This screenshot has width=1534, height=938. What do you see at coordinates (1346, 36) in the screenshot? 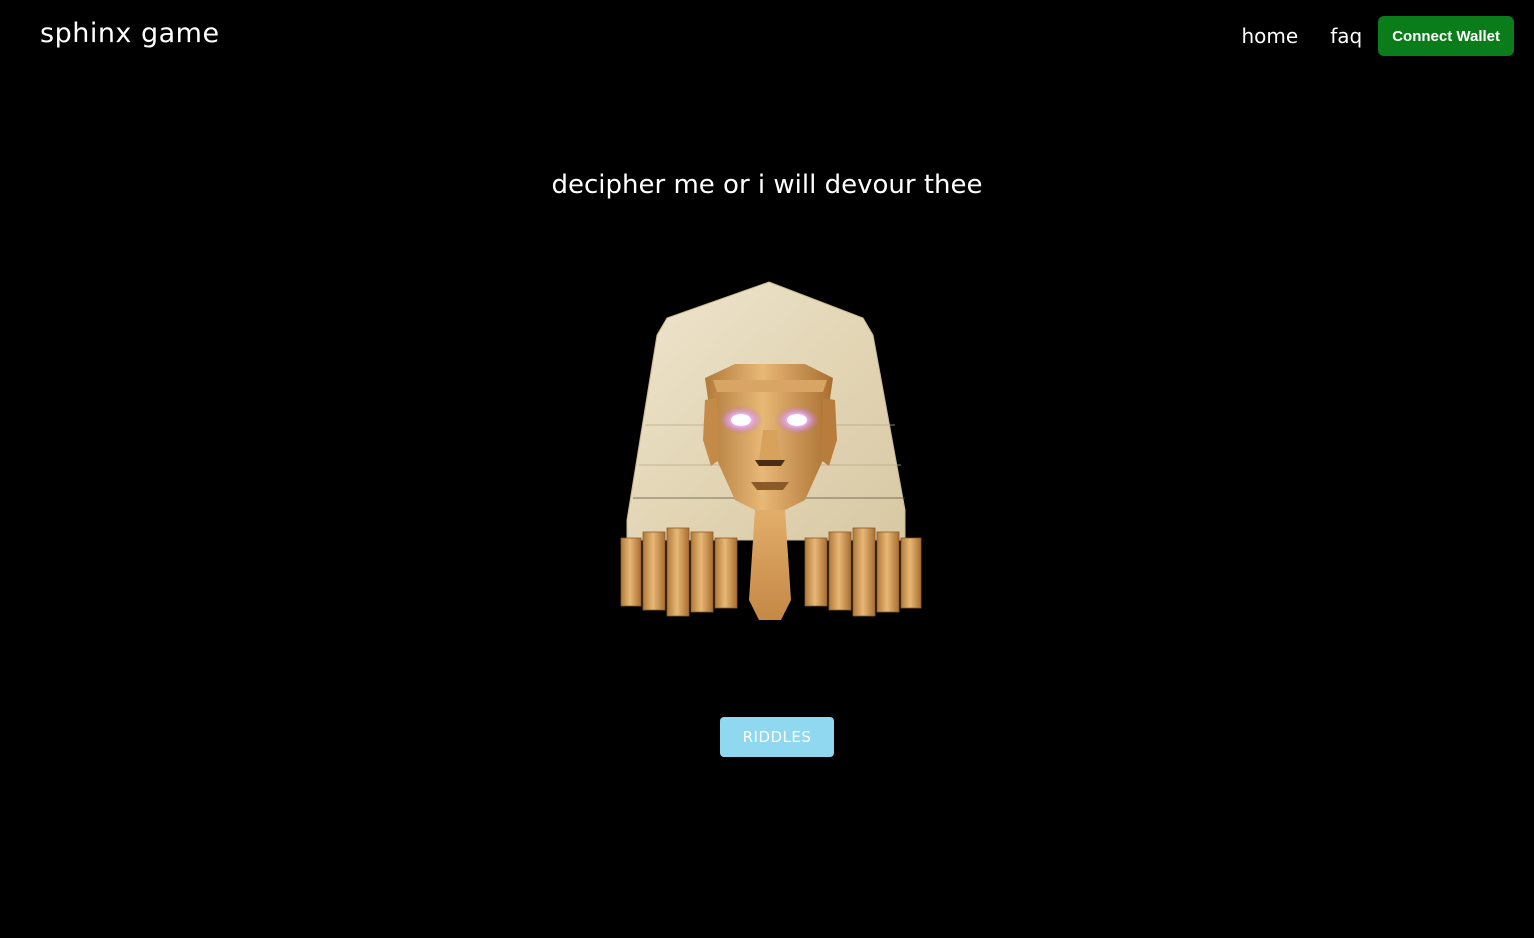
I see `nav-faq-link: faq` at bounding box center [1346, 36].